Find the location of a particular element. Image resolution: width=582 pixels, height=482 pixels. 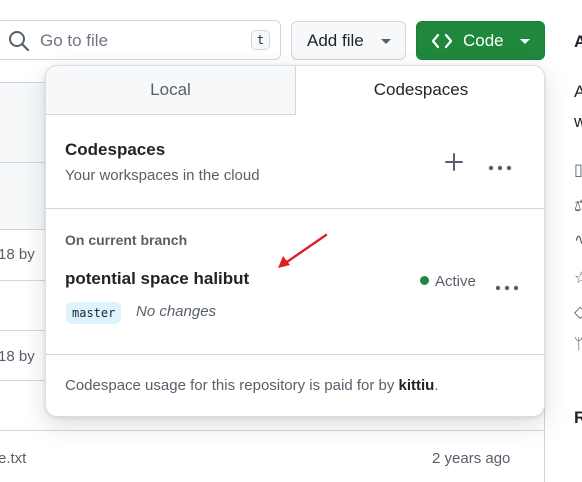

about-heading: A is located at coordinates (578, 41).